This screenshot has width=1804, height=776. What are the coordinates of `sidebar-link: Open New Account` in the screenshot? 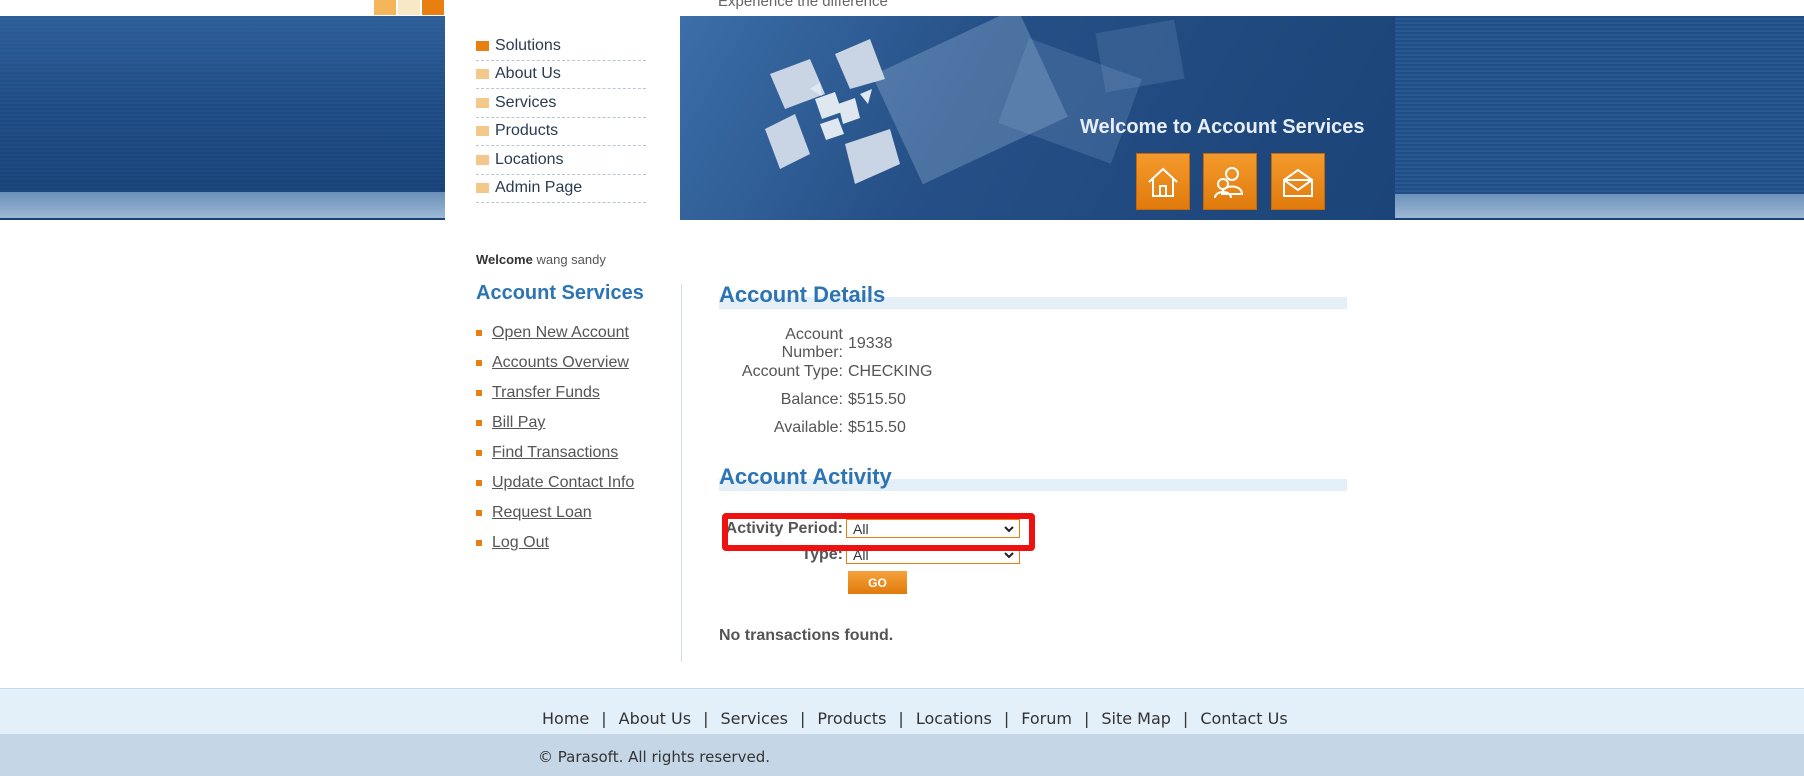 It's located at (560, 333).